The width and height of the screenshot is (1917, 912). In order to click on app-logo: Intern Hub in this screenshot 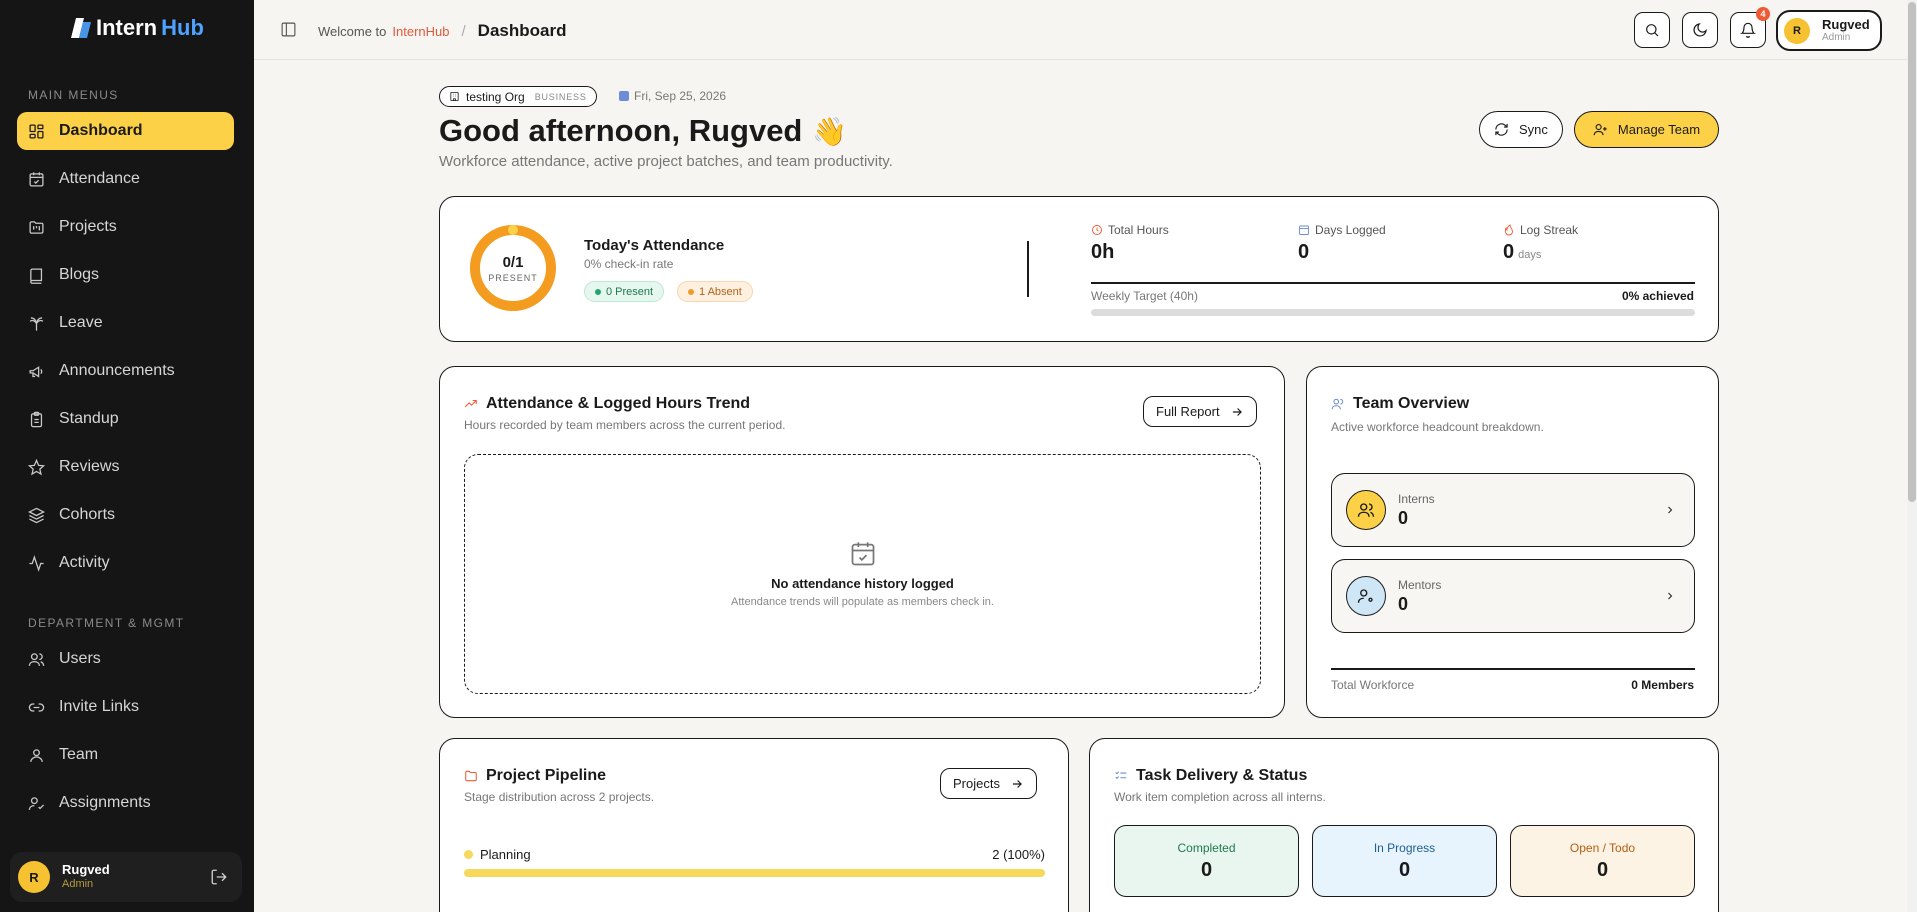, I will do `click(137, 28)`.